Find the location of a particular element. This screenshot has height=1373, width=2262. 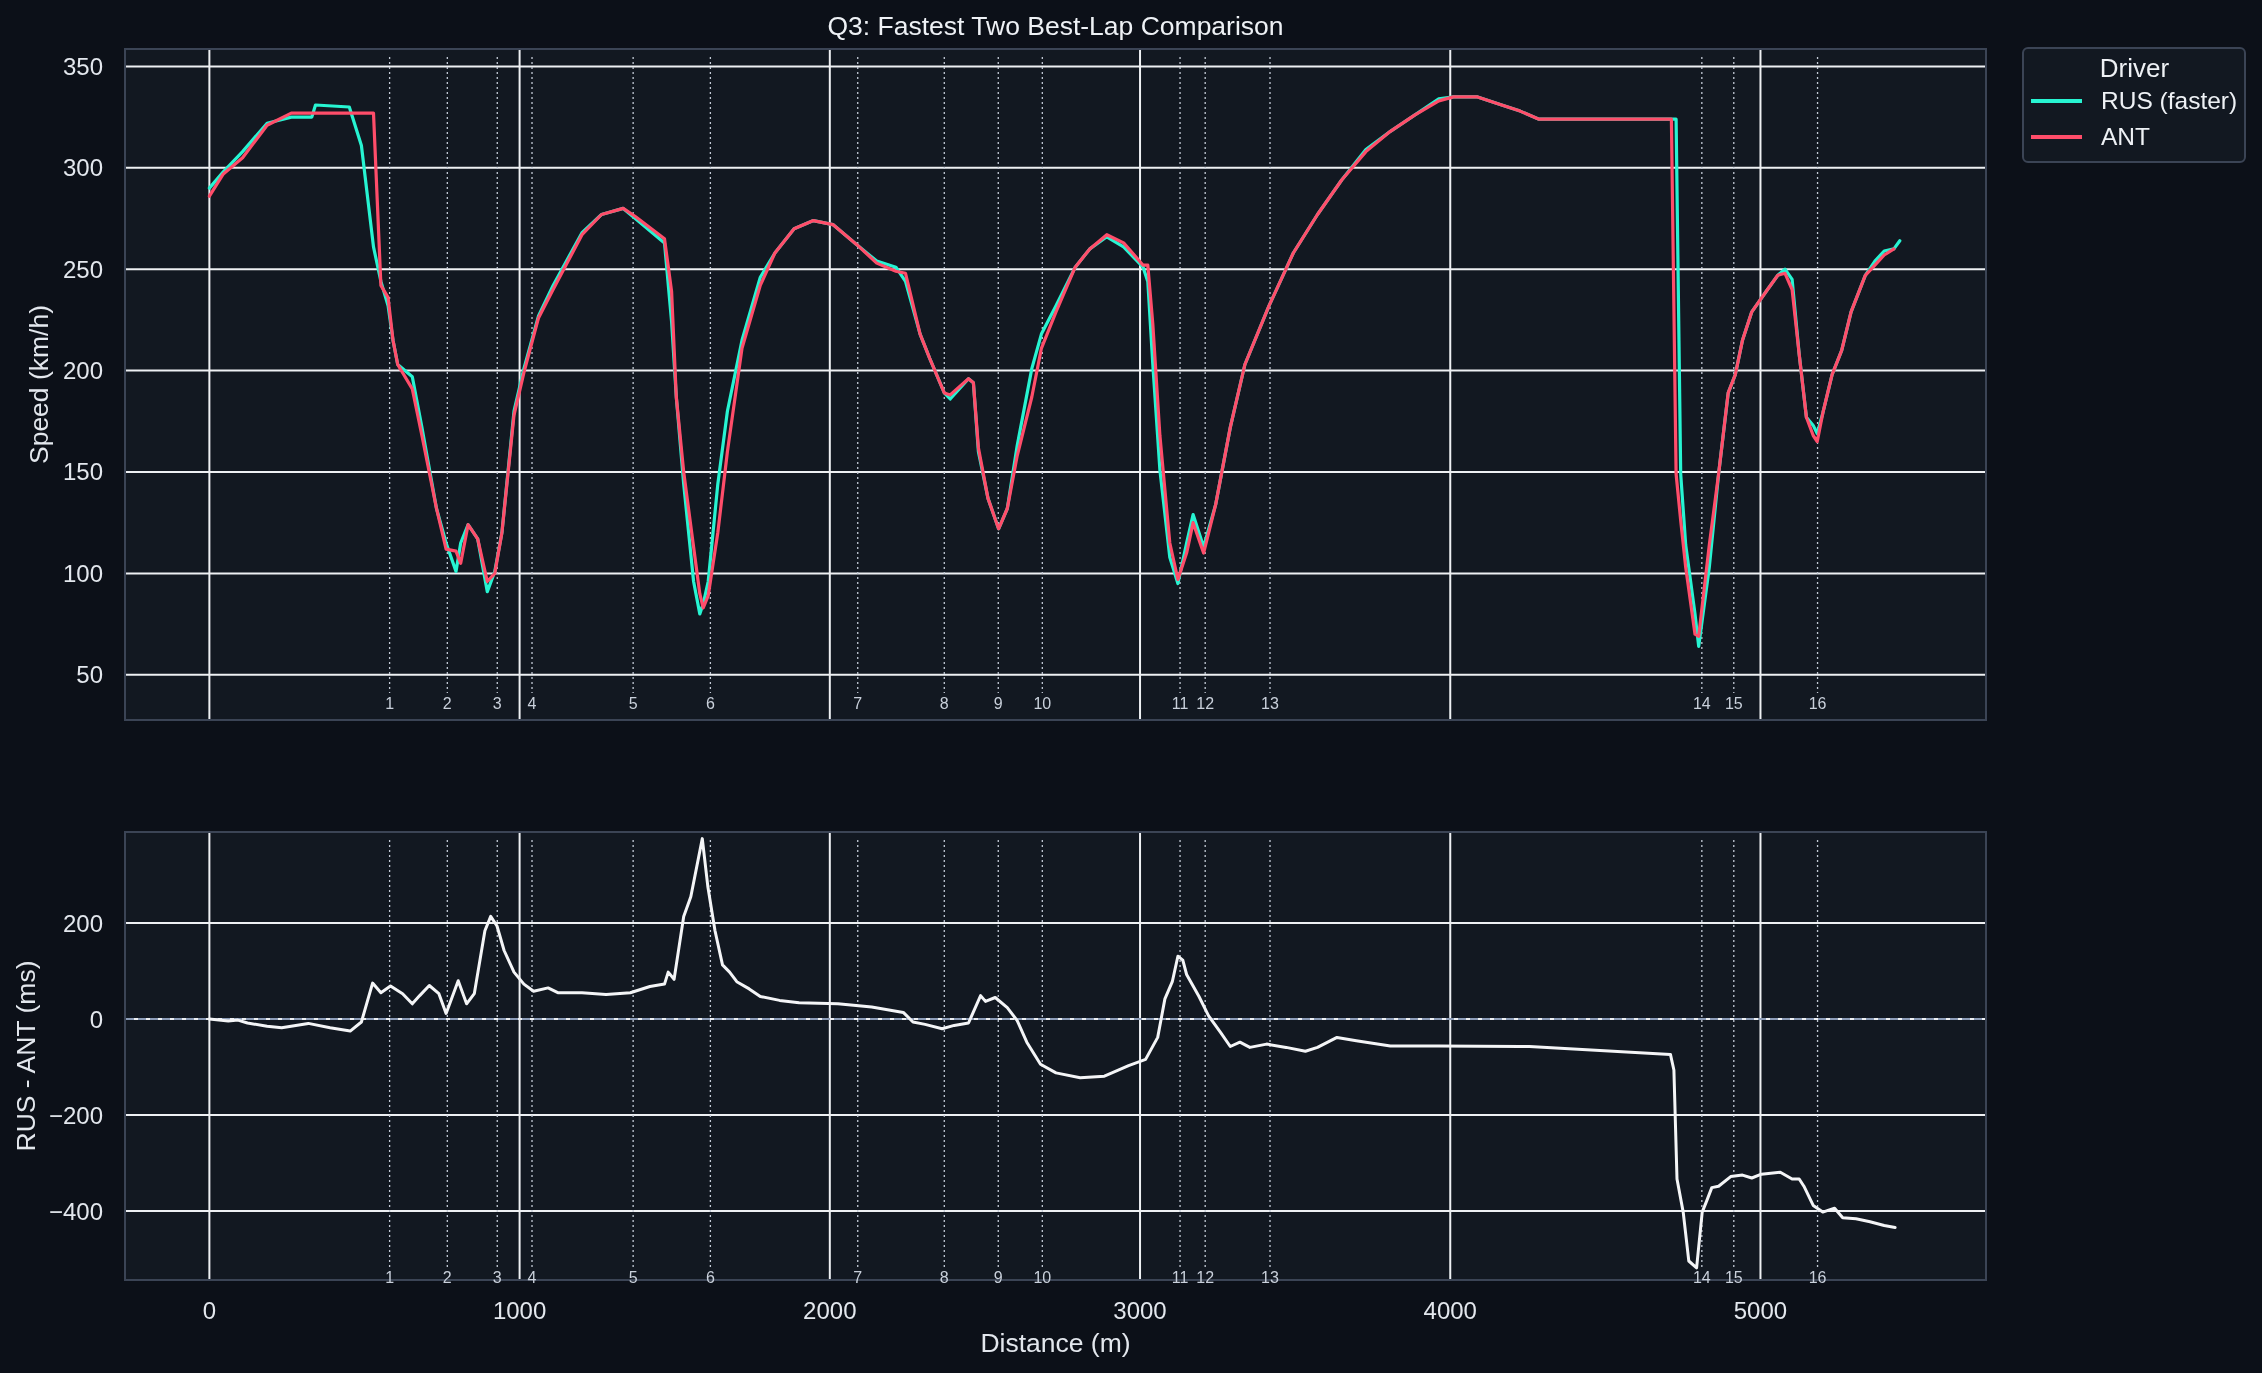

x-tick-label: 0 is located at coordinates (209, 1310).